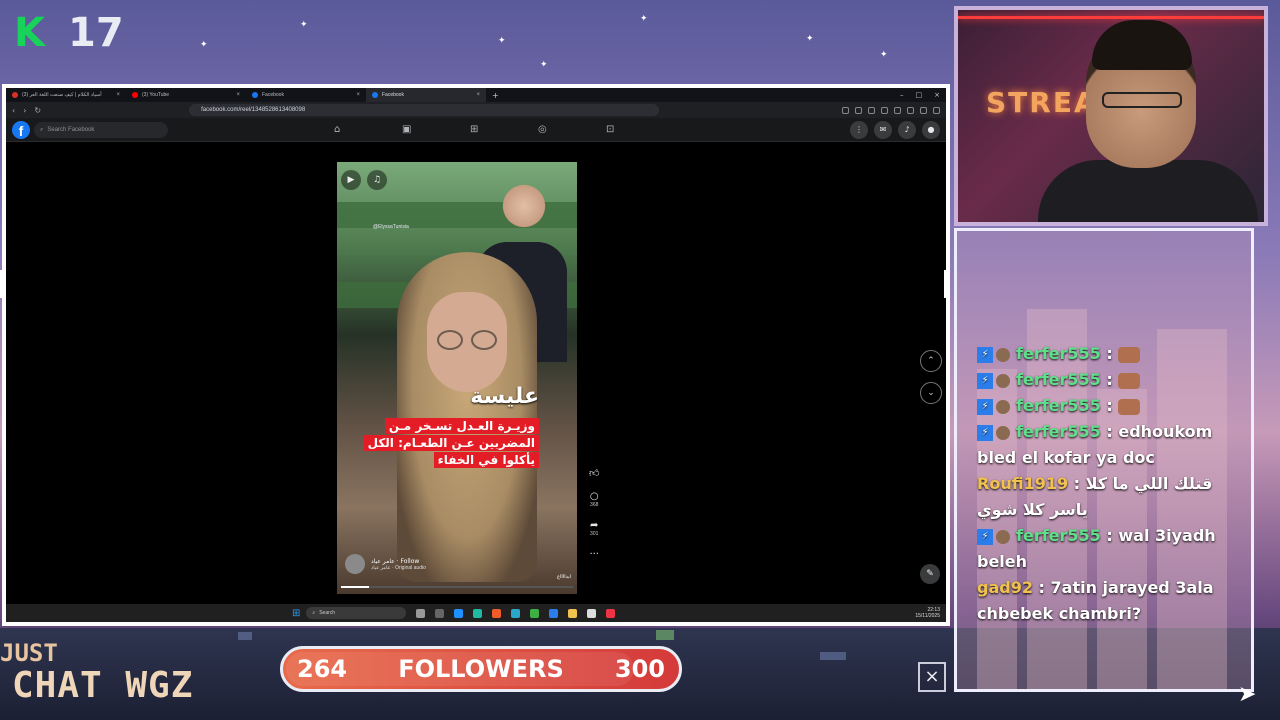 This screenshot has height=720, width=1280. Describe the element at coordinates (24, 110) in the screenshot. I see `forward-icon: ›` at that location.